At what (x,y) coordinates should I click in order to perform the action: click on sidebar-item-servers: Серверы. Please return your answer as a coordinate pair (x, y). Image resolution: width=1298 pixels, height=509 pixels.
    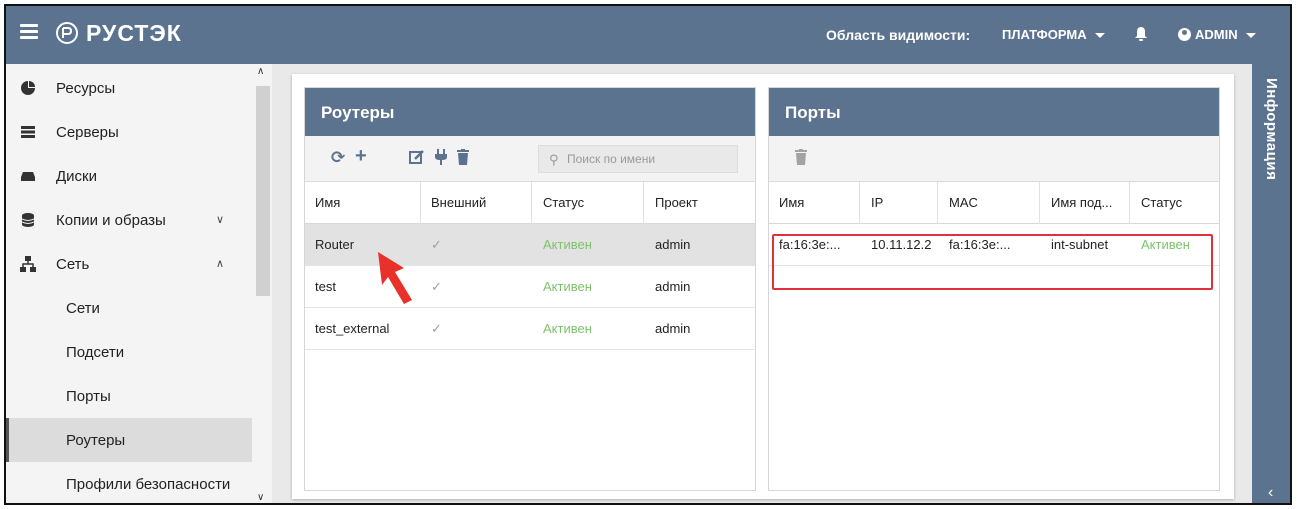
    Looking at the image, I should click on (129, 132).